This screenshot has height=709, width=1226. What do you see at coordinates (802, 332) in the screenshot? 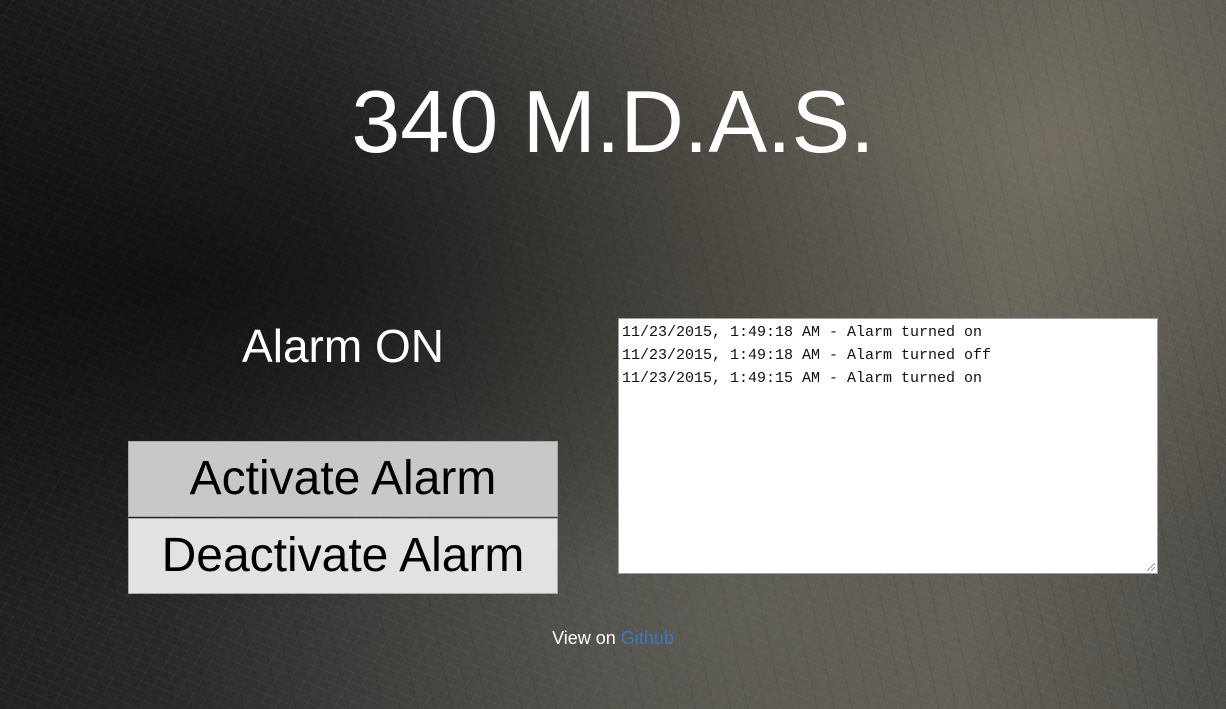
I see `log-entry: 11/23/2015, 1:49:18 AM - Alarm turned on` at bounding box center [802, 332].